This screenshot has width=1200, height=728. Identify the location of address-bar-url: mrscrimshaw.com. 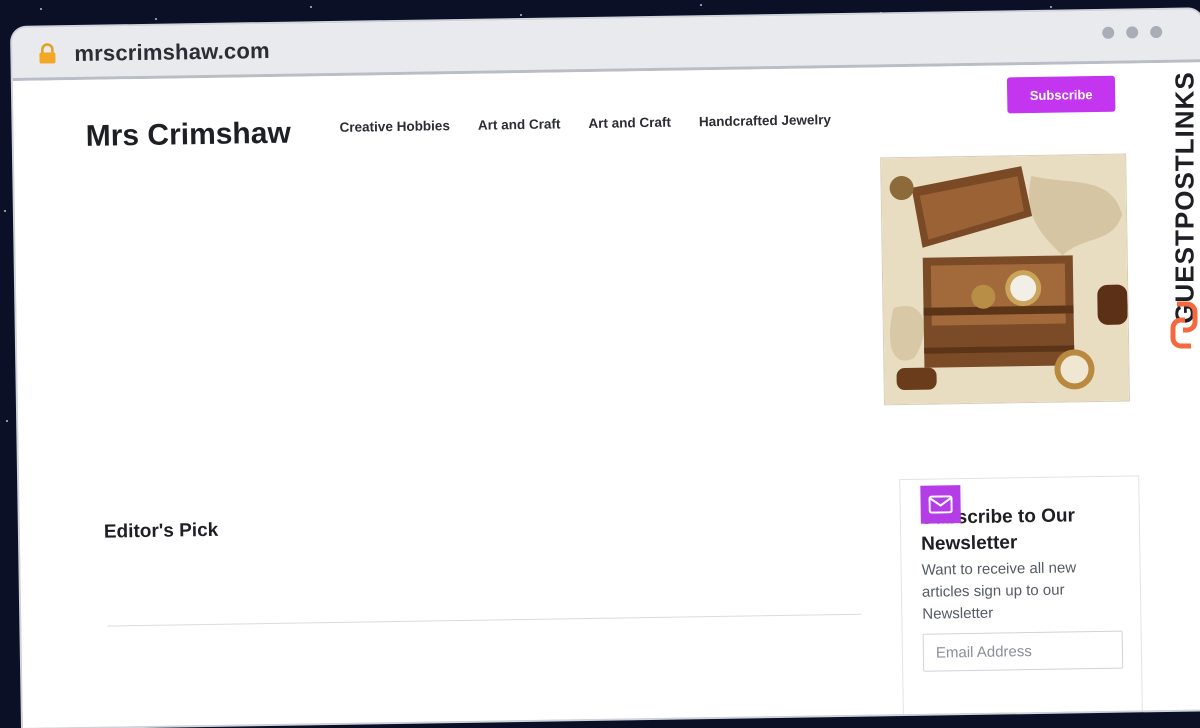
(172, 52).